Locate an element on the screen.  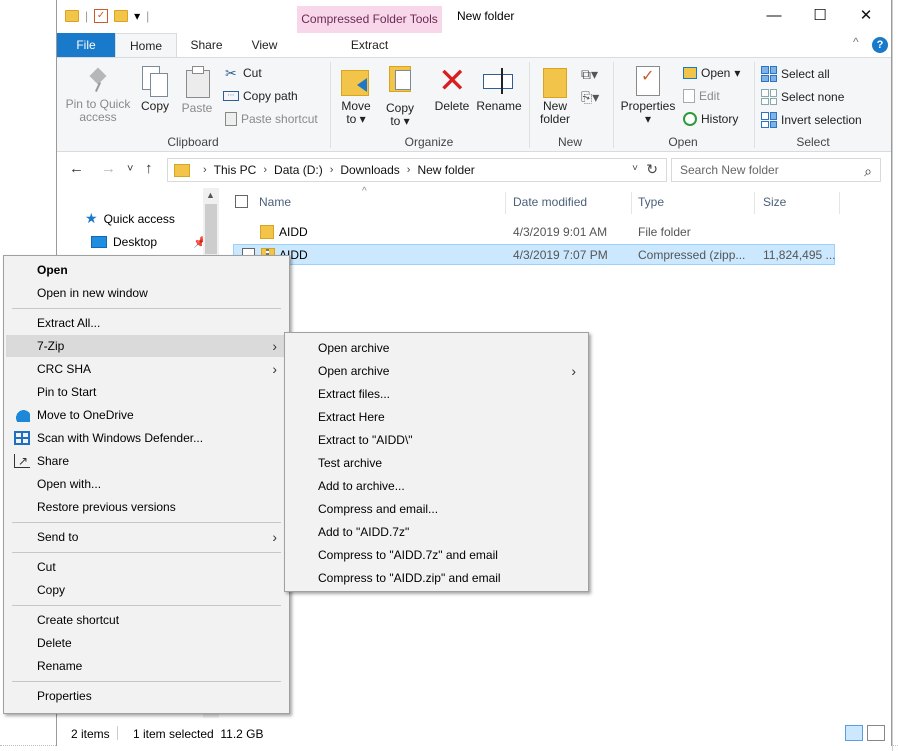
file-row: AIDD 4/3/2019 9:01 AM File folder is located at coordinates (534, 232).